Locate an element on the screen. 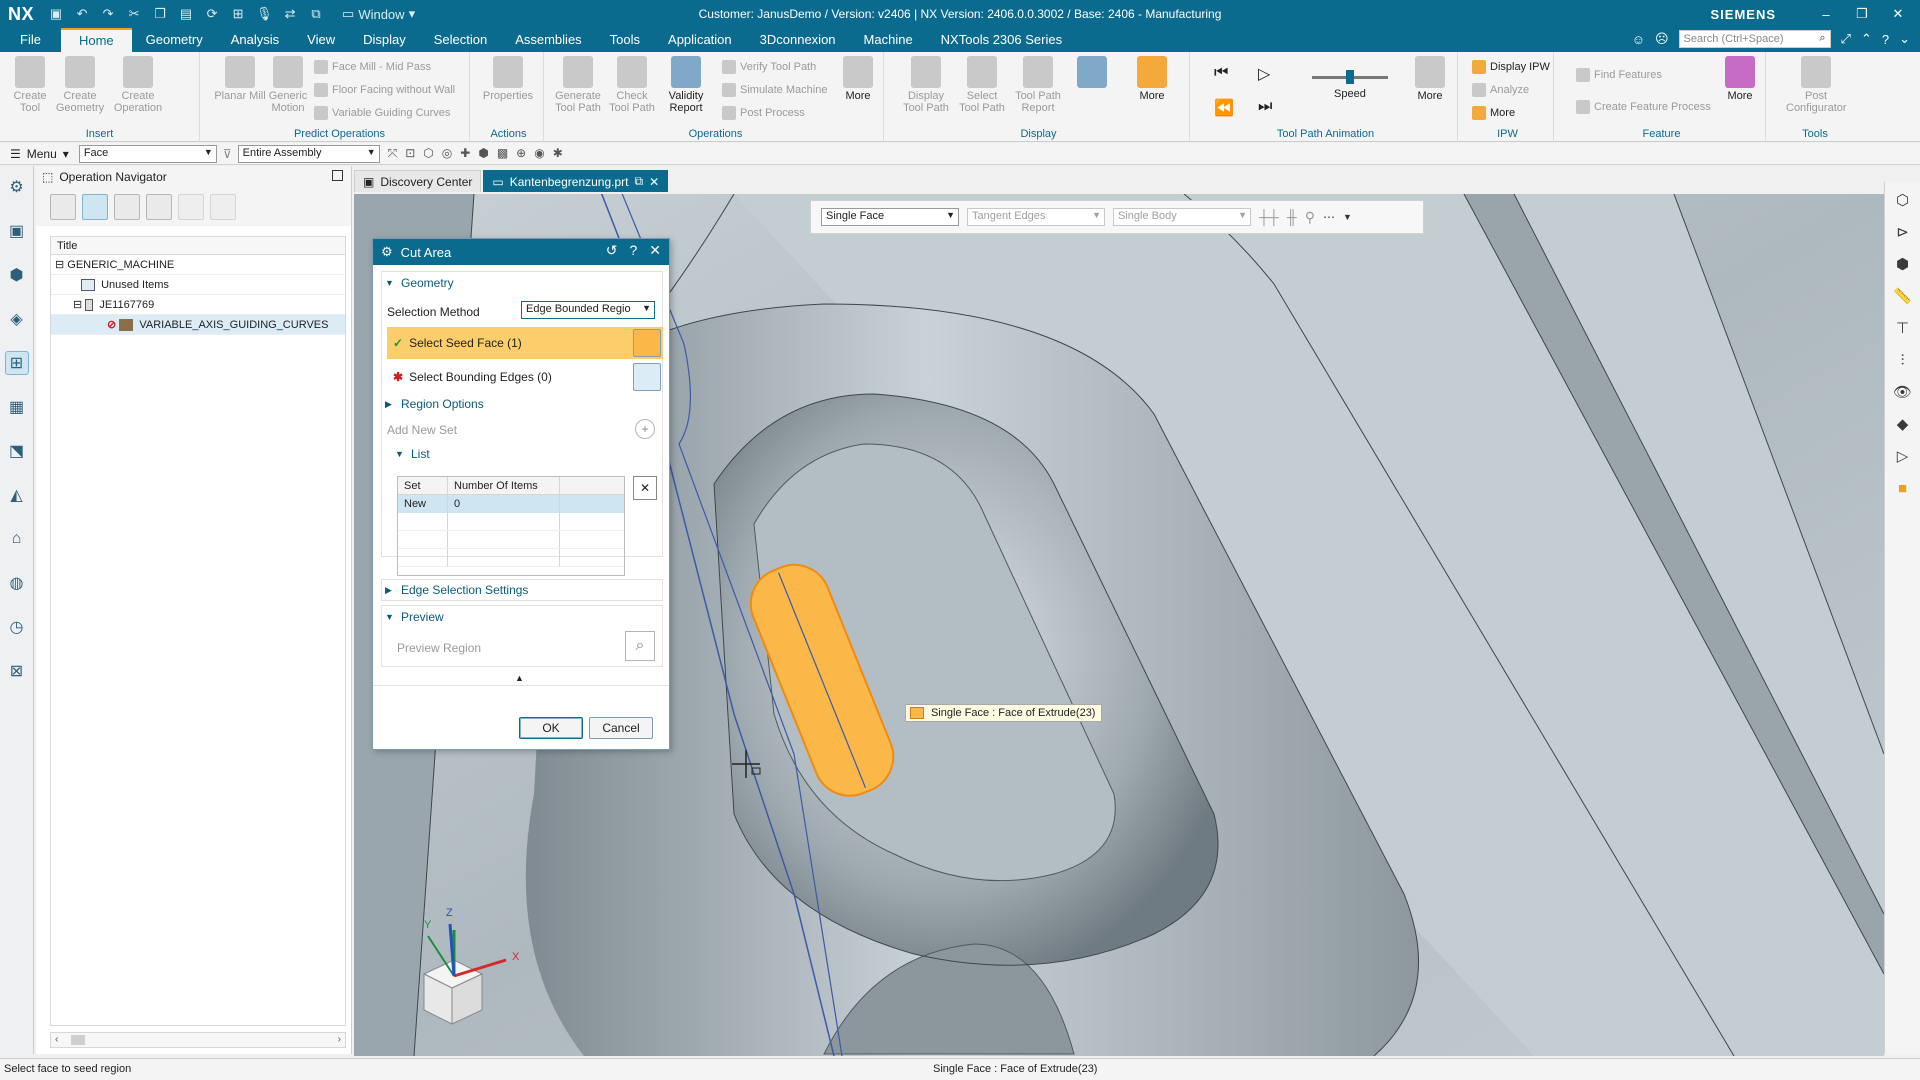  play-icon: ▷ is located at coordinates (1264, 74).